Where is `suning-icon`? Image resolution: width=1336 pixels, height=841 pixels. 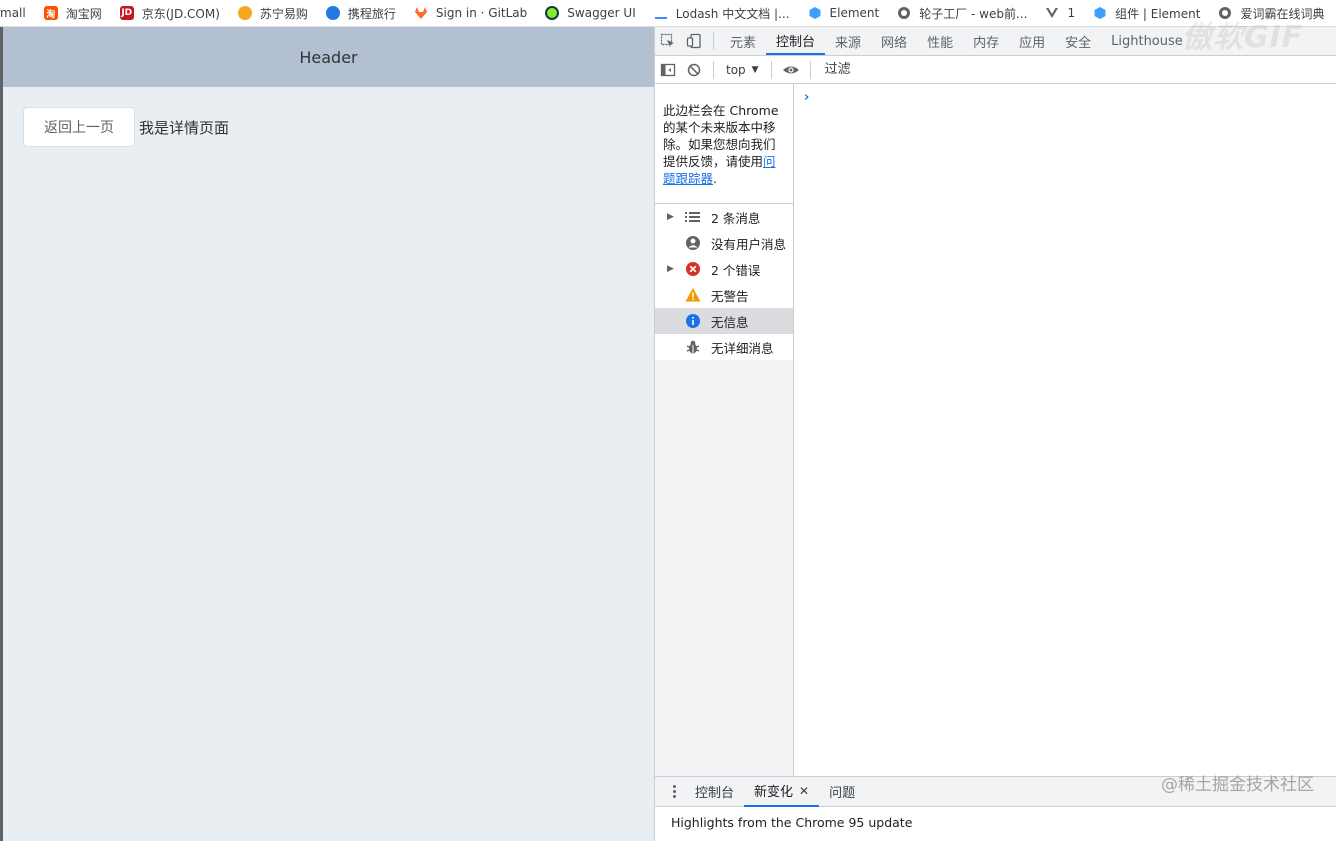
suning-icon is located at coordinates (244, 13).